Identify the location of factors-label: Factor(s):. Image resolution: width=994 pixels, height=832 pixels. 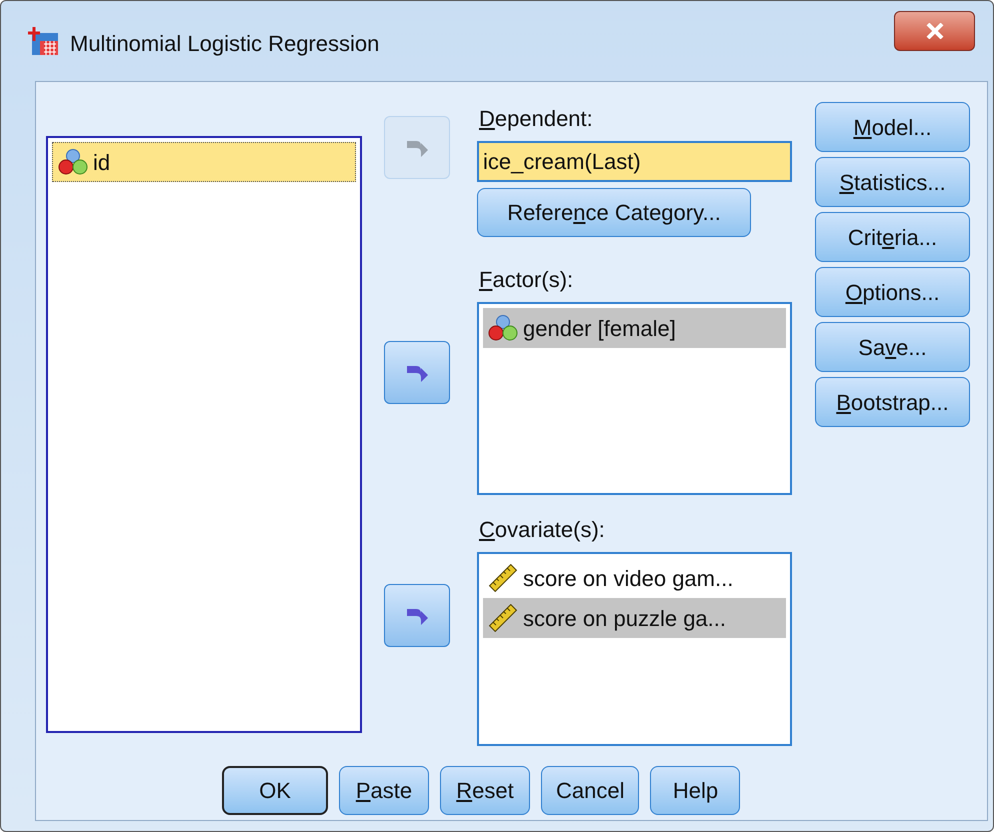
(526, 280).